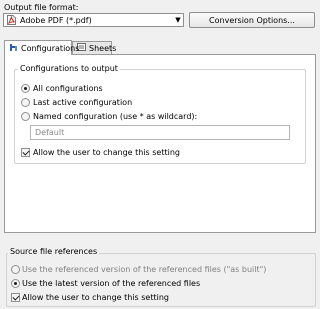 Image resolution: width=320 pixels, height=309 pixels. I want to click on tab-sheets-label: Sheets, so click(103, 48).